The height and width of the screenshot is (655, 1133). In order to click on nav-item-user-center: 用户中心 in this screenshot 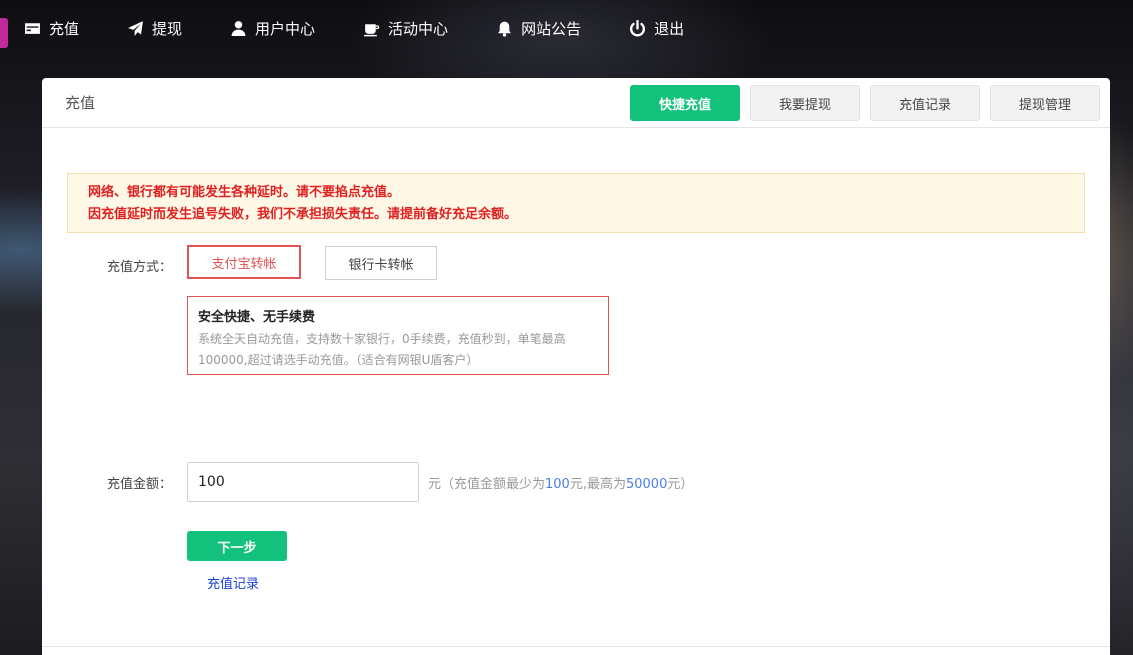, I will do `click(272, 28)`.